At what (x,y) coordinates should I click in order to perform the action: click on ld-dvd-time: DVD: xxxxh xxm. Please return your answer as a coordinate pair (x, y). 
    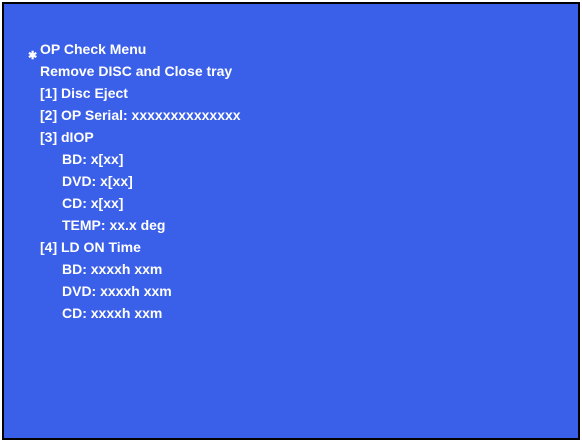
    Looking at the image, I should click on (117, 291).